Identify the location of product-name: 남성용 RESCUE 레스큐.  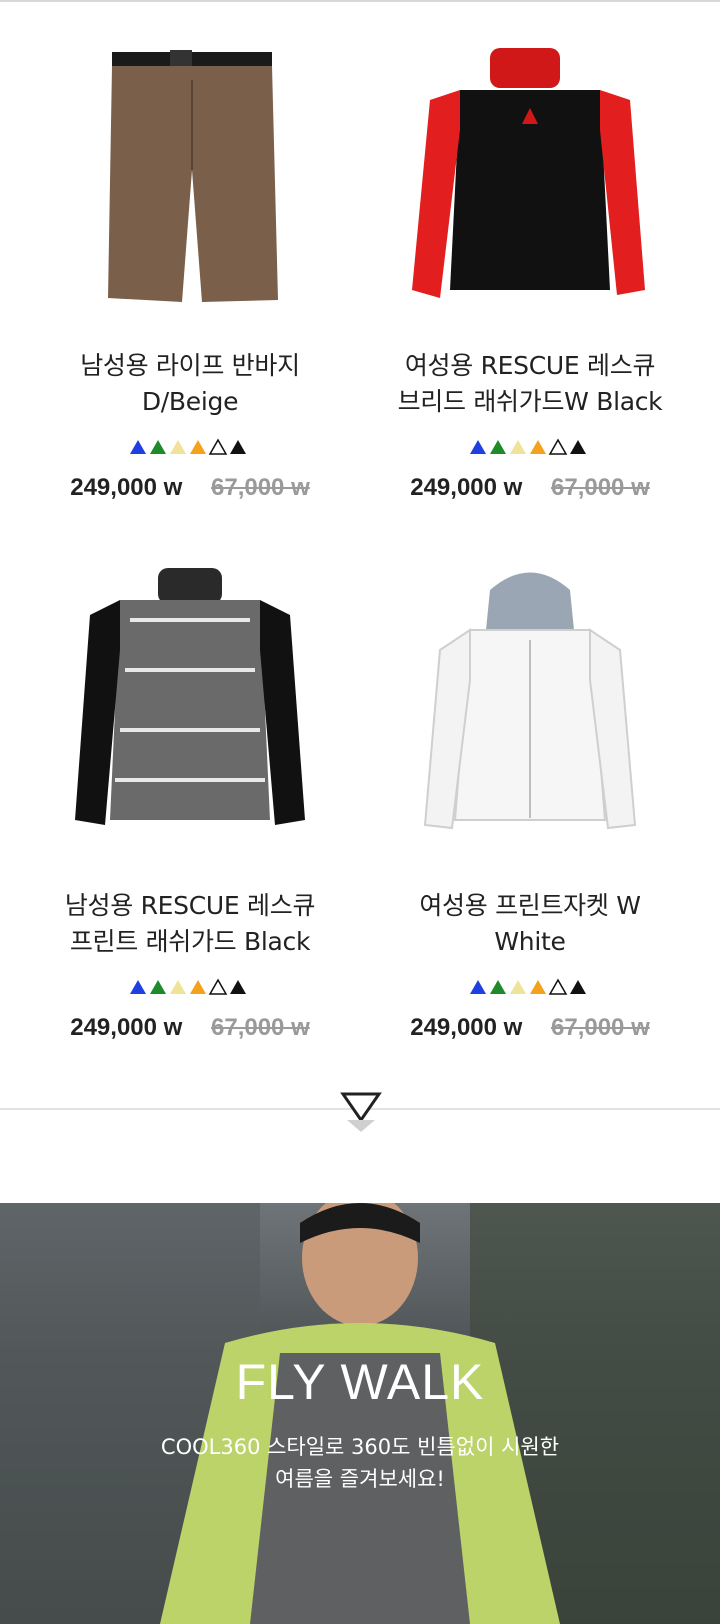
(190, 906).